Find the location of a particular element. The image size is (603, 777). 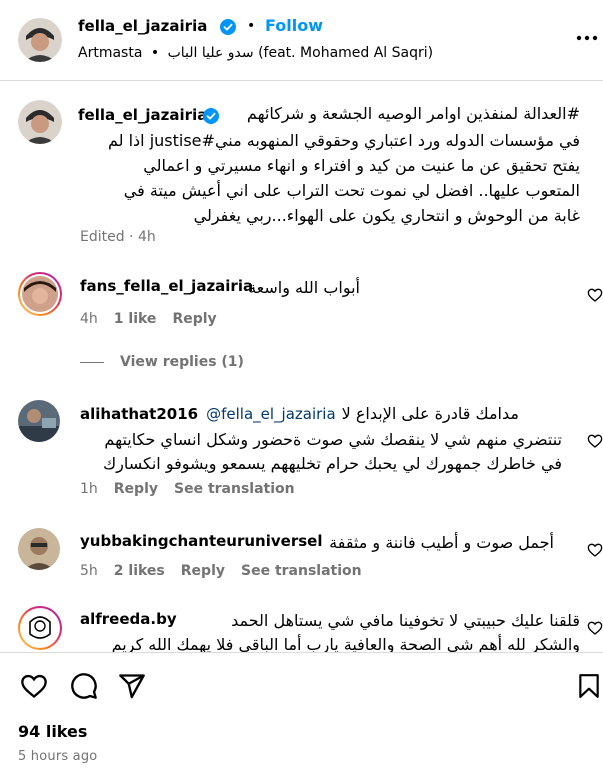

comment-time: 4h is located at coordinates (89, 319).